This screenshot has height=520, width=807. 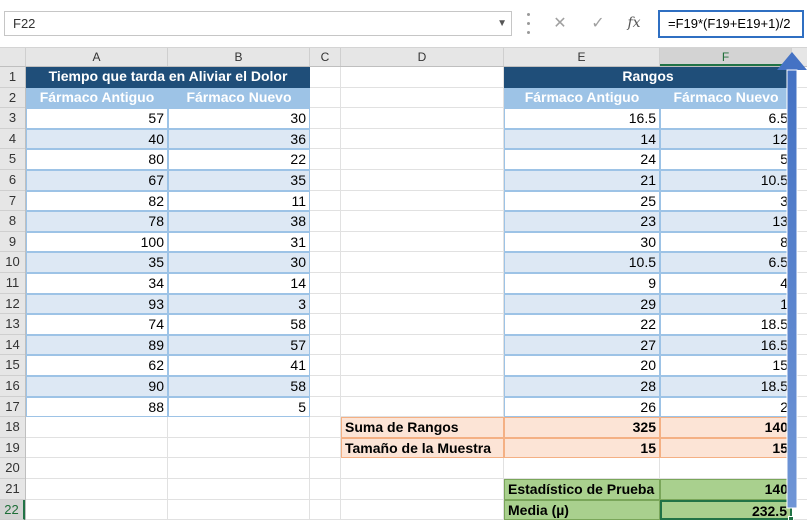 What do you see at coordinates (726, 242) in the screenshot?
I see `rank-cell-new: 8` at bounding box center [726, 242].